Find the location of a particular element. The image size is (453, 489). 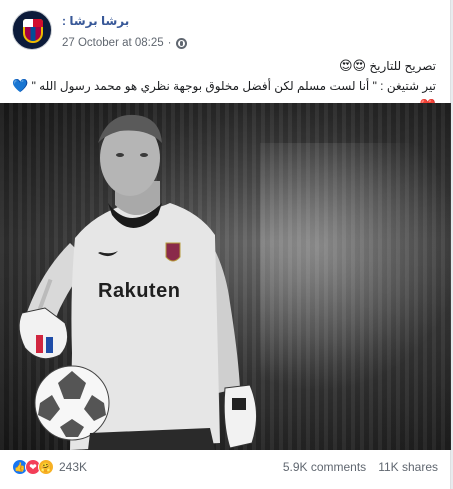

reactions-summary: 👍 ❤ 🤗 243K is located at coordinates (49, 467).